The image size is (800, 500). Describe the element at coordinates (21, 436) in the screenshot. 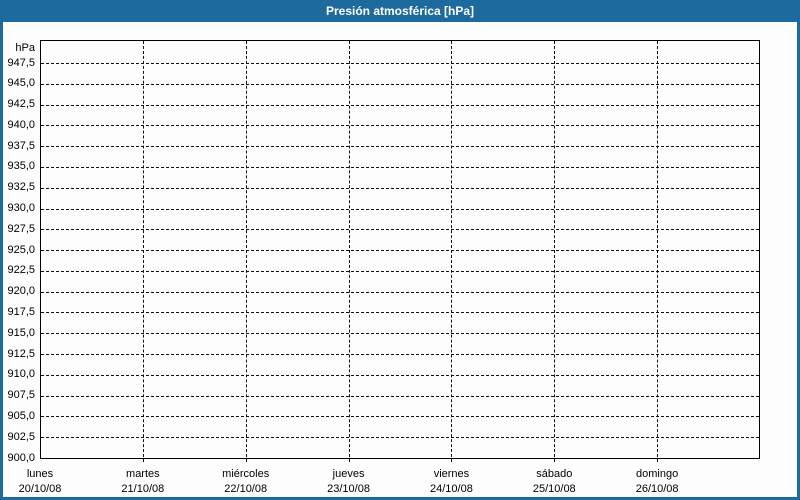

I see `y-tick-label: 902,5` at that location.